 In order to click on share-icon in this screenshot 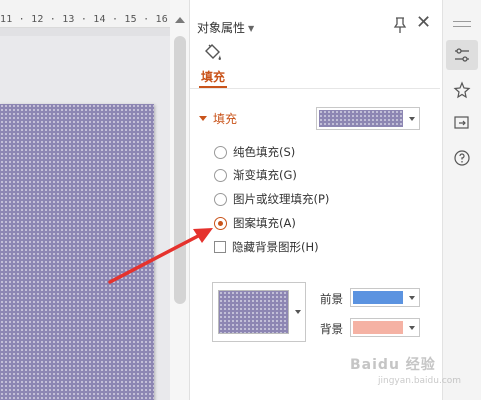, I will do `click(461, 122)`.